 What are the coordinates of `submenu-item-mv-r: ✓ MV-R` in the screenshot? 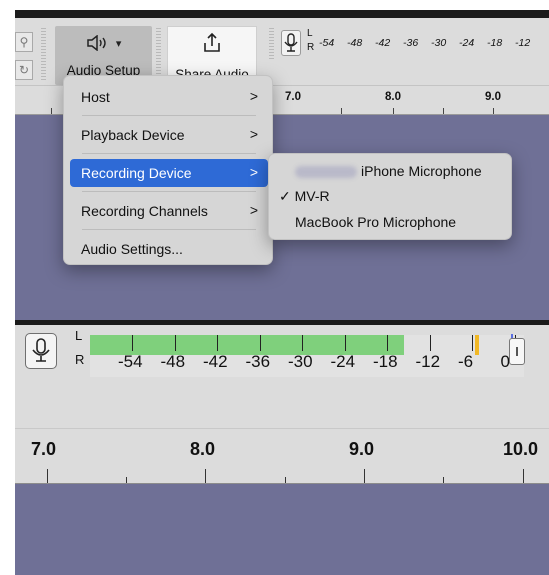 It's located at (304, 196).